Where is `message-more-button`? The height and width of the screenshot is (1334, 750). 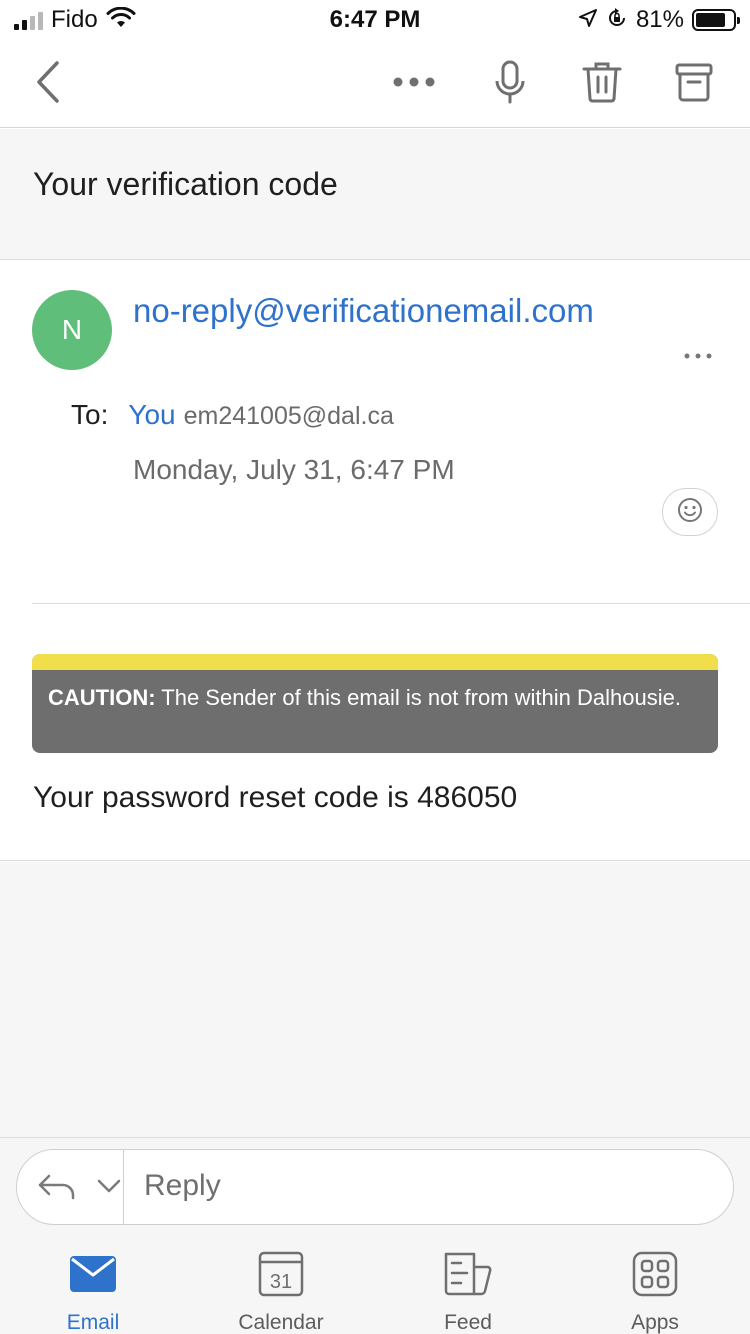 message-more-button is located at coordinates (698, 355).